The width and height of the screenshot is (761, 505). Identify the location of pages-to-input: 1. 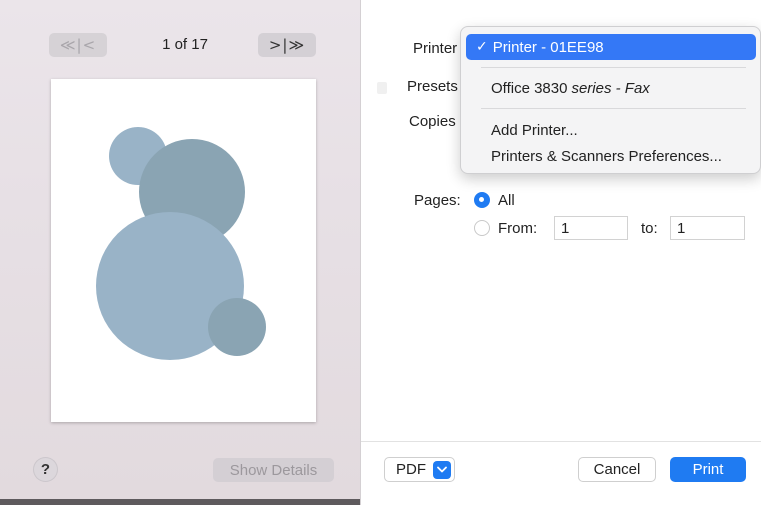
(707, 228).